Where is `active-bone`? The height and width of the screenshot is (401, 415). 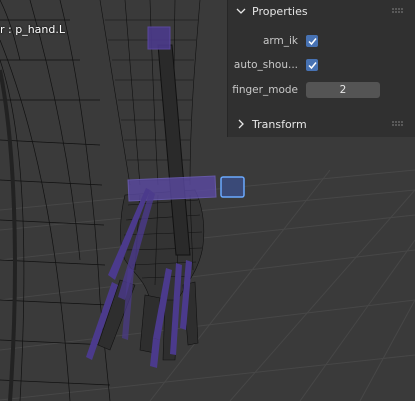
active-bone is located at coordinates (232, 187).